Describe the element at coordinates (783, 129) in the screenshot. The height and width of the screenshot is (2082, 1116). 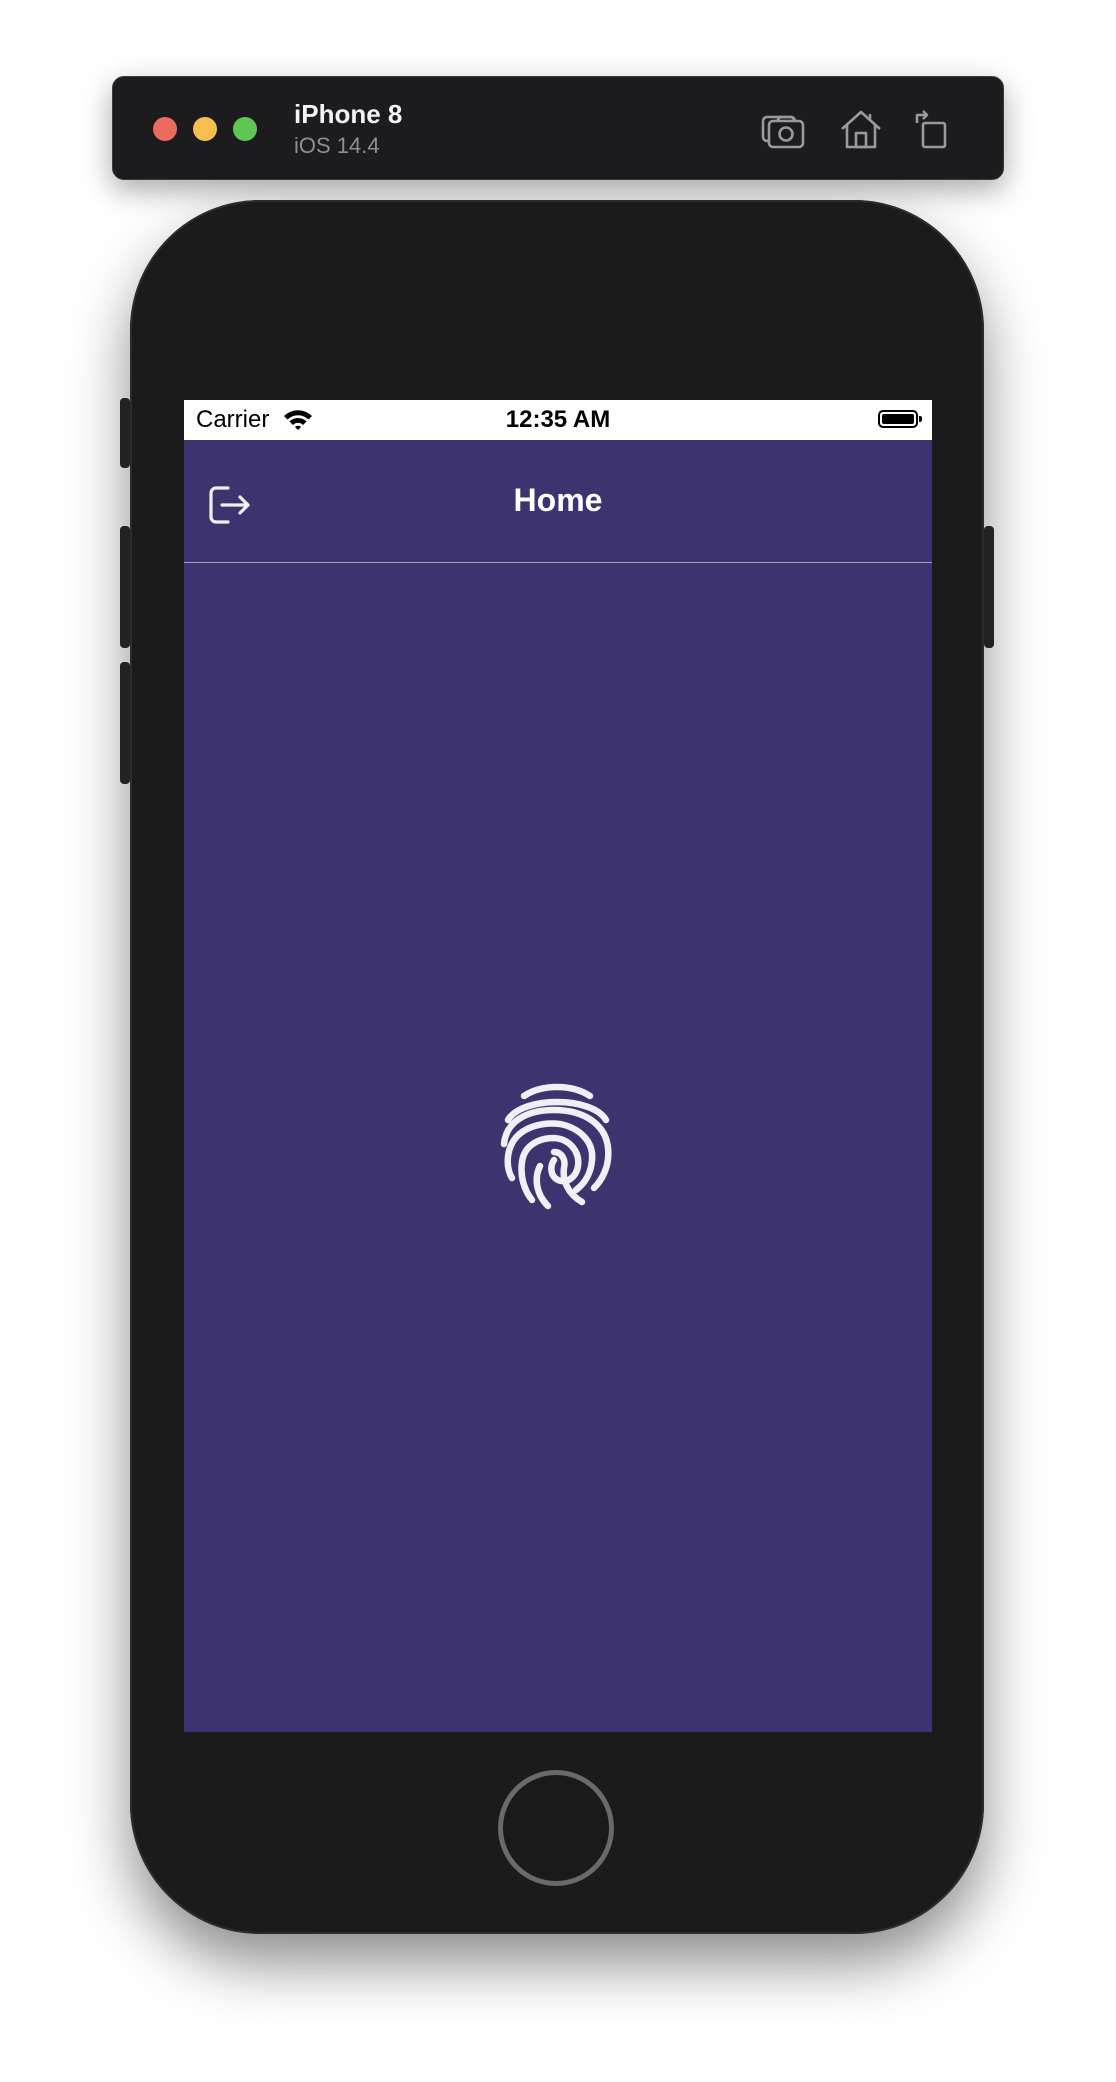
I see `screenshot-icon` at that location.